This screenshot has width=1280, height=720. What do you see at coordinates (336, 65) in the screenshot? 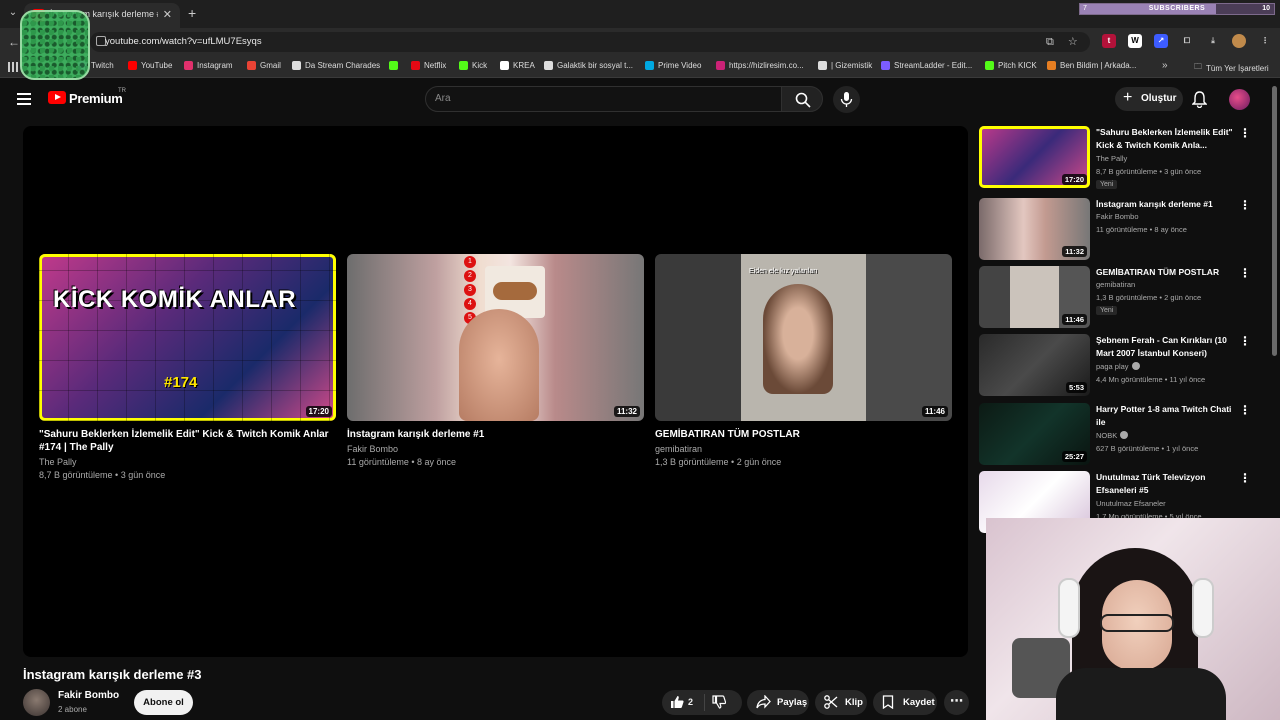
I see `bookmark-item: Da Stream Charades` at bounding box center [336, 65].